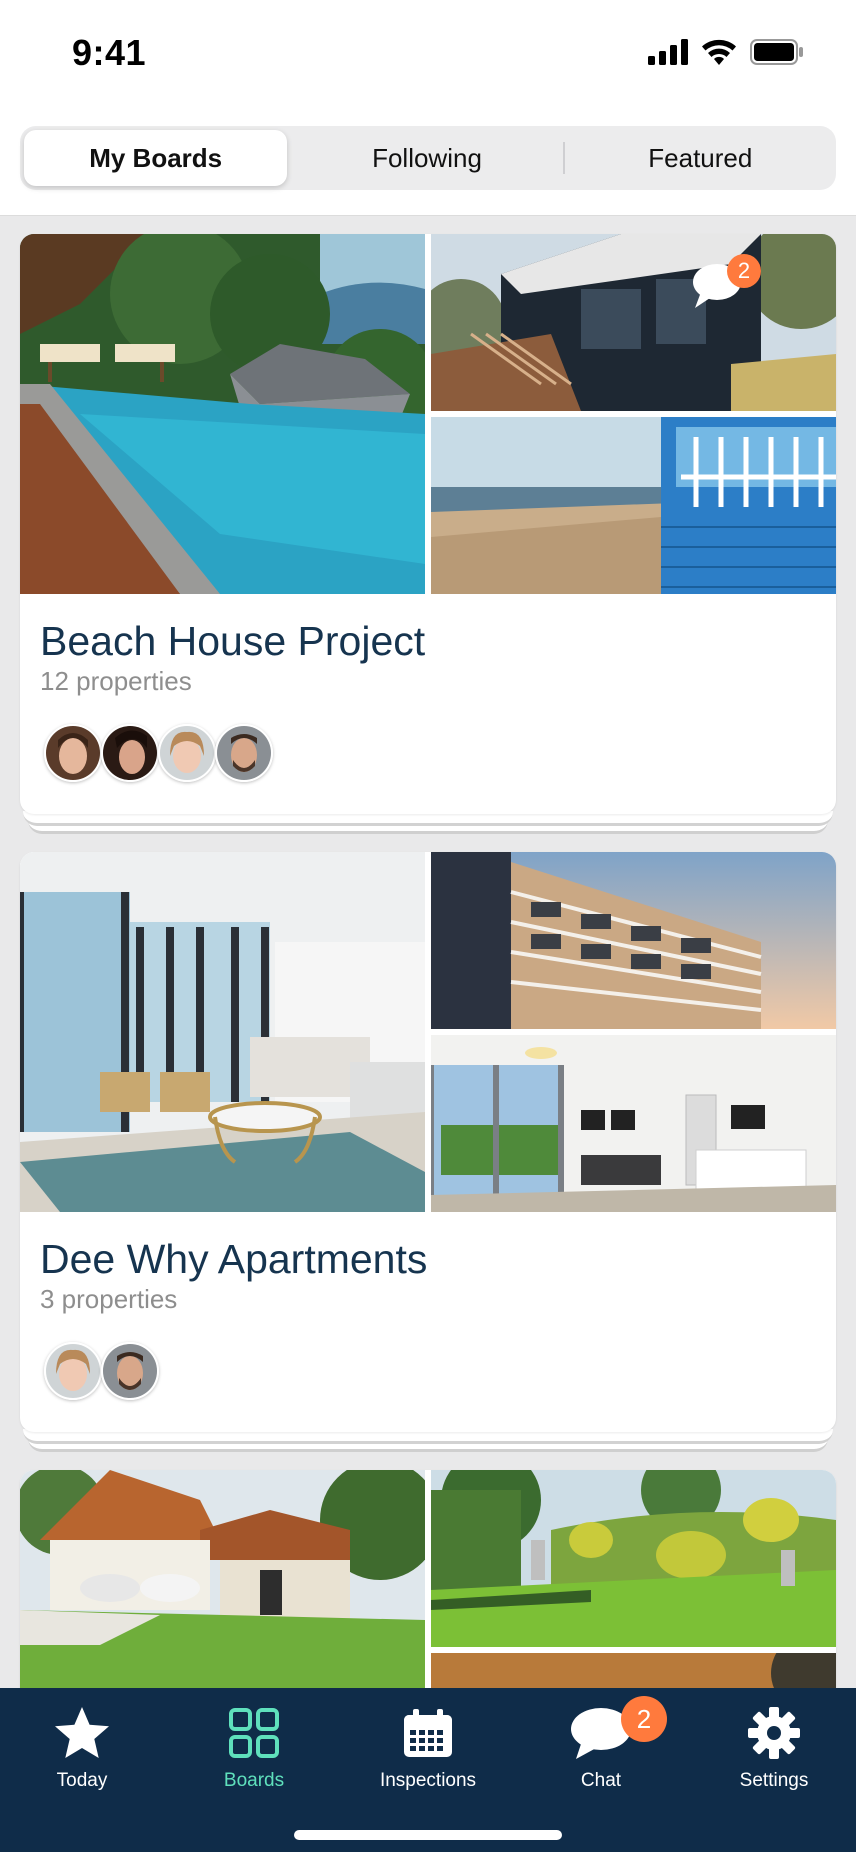  Describe the element at coordinates (428, 1835) in the screenshot. I see `home-indicator` at that location.